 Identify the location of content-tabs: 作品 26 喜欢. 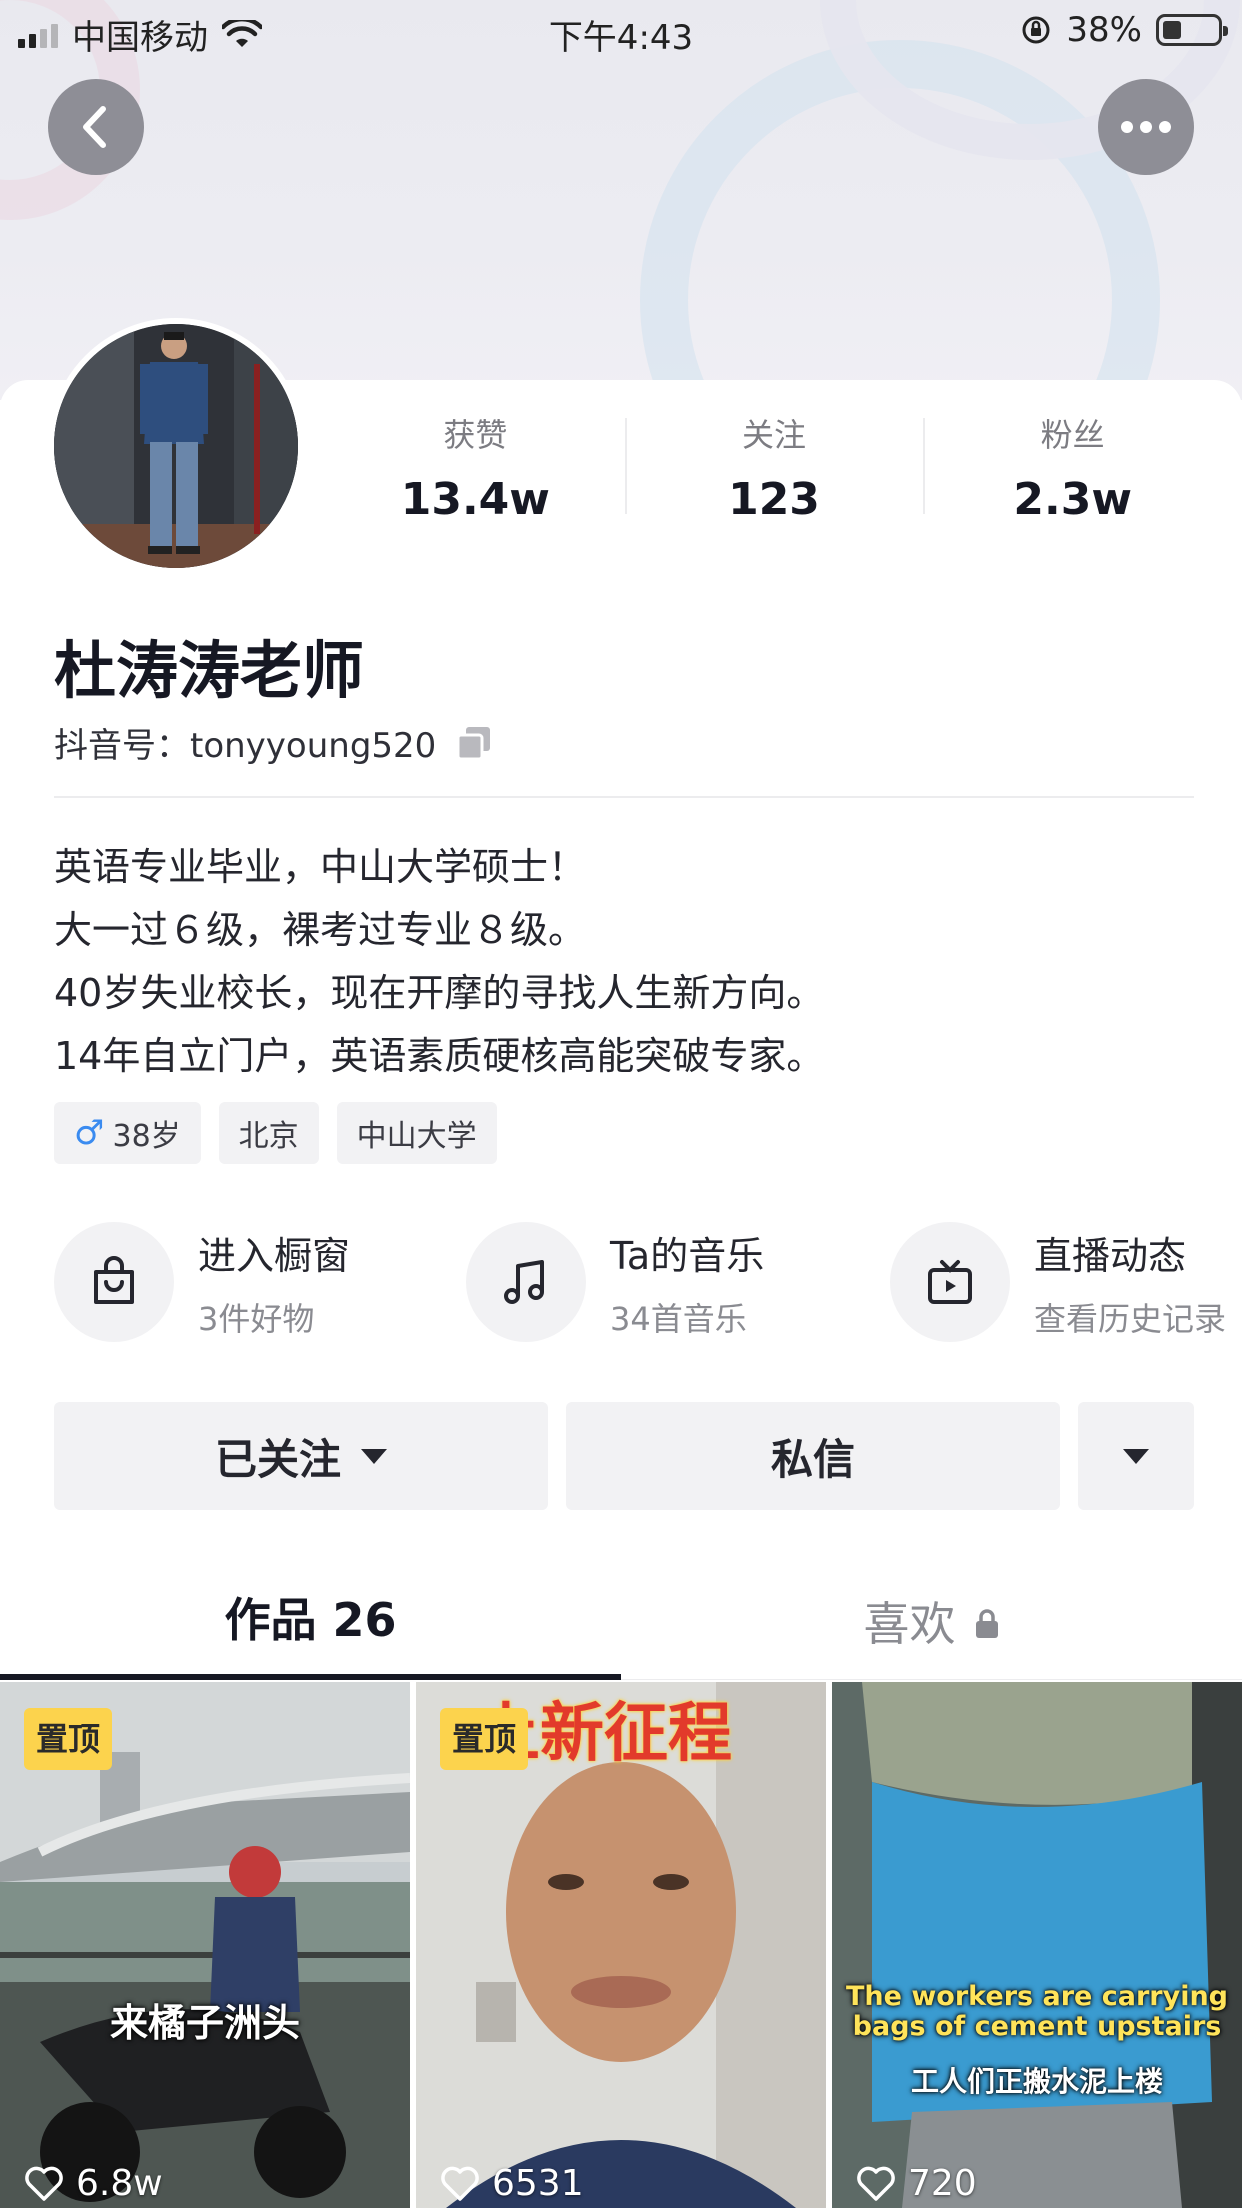
(621, 1624).